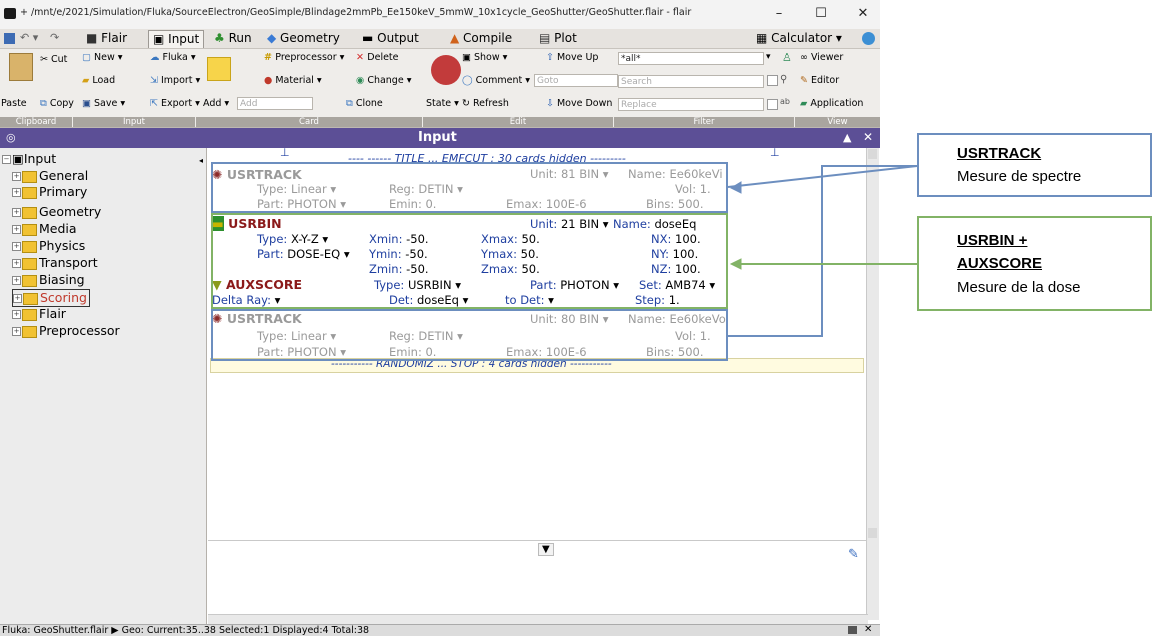 The height and width of the screenshot is (636, 1157). Describe the element at coordinates (735, 187) in the screenshot. I see `arrowhead-usrtrack` at that location.